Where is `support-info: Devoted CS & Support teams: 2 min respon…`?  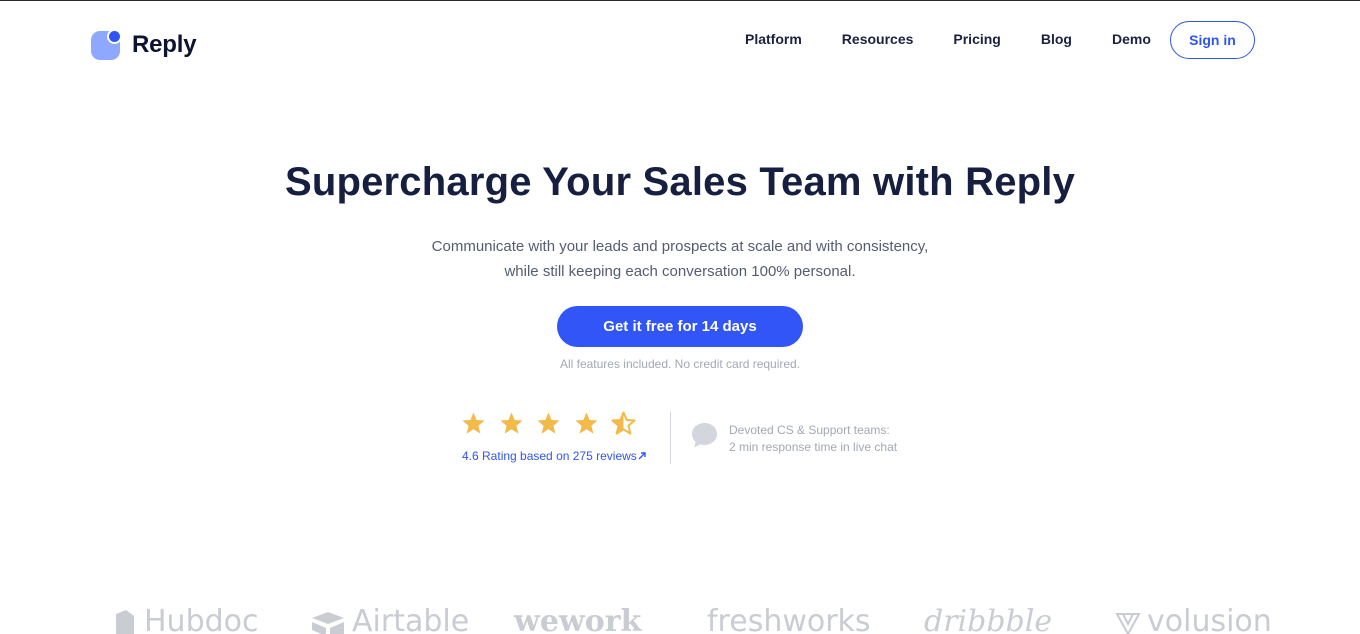 support-info: Devoted CS & Support teams: 2 min respon… is located at coordinates (813, 439).